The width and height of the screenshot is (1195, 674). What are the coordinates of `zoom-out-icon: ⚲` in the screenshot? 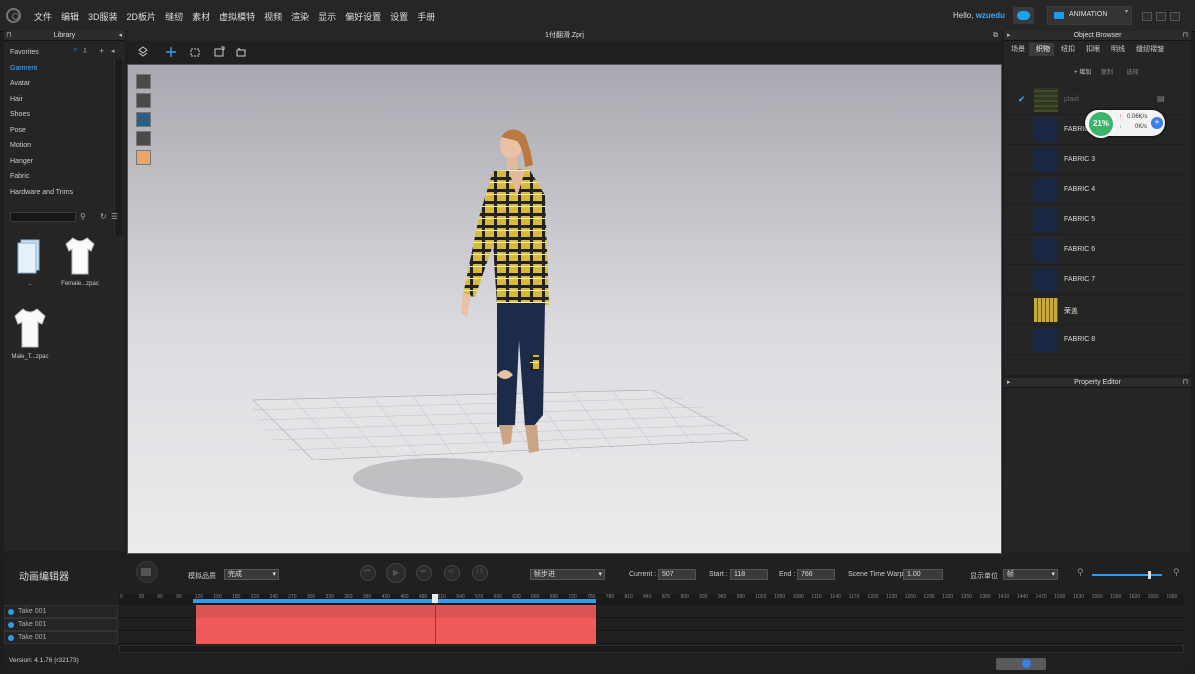 It's located at (1080, 572).